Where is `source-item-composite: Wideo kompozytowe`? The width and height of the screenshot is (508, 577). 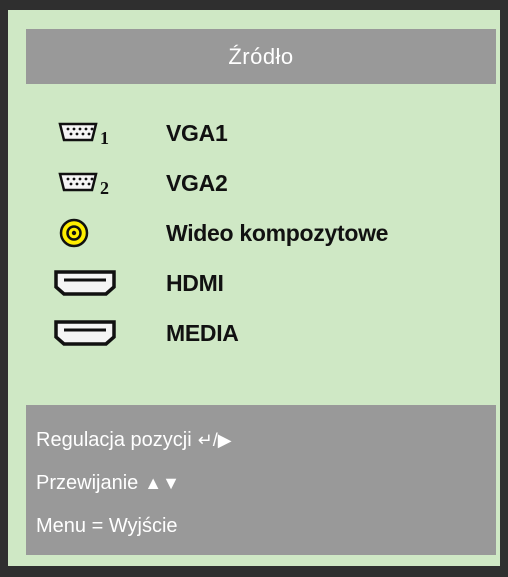 source-item-composite: Wideo kompozytowe is located at coordinates (254, 233).